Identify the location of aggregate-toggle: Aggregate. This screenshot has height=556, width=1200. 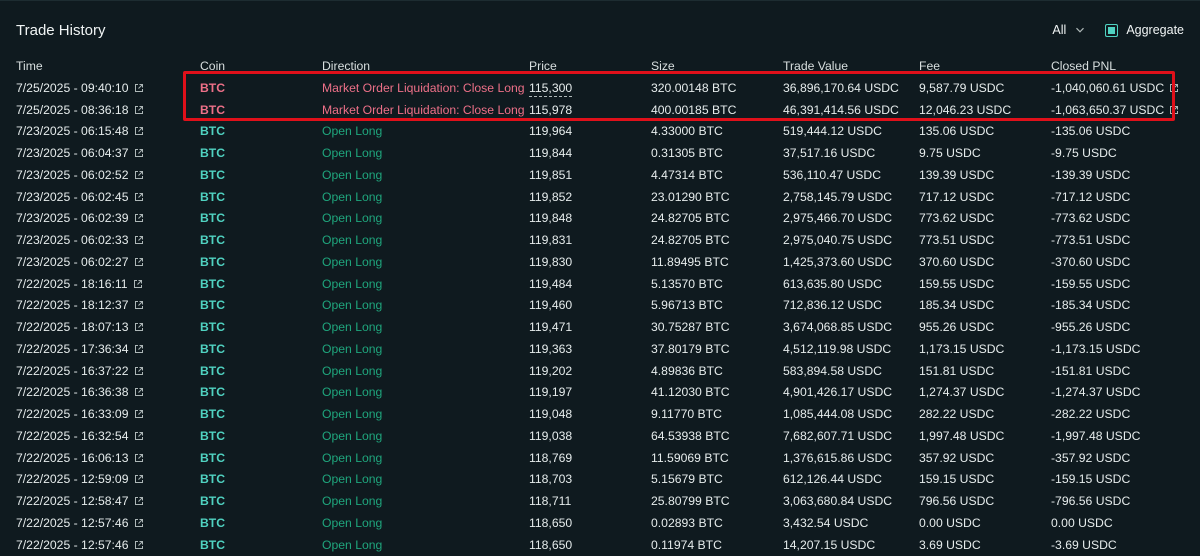
(1144, 30).